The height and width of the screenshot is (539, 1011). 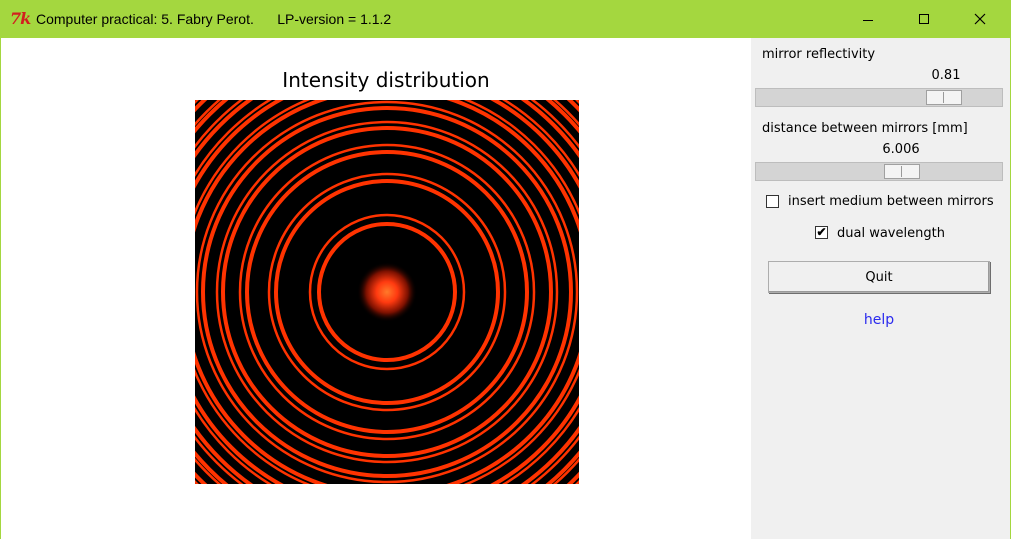 What do you see at coordinates (386, 80) in the screenshot?
I see `plot-title: Intensity distribution` at bounding box center [386, 80].